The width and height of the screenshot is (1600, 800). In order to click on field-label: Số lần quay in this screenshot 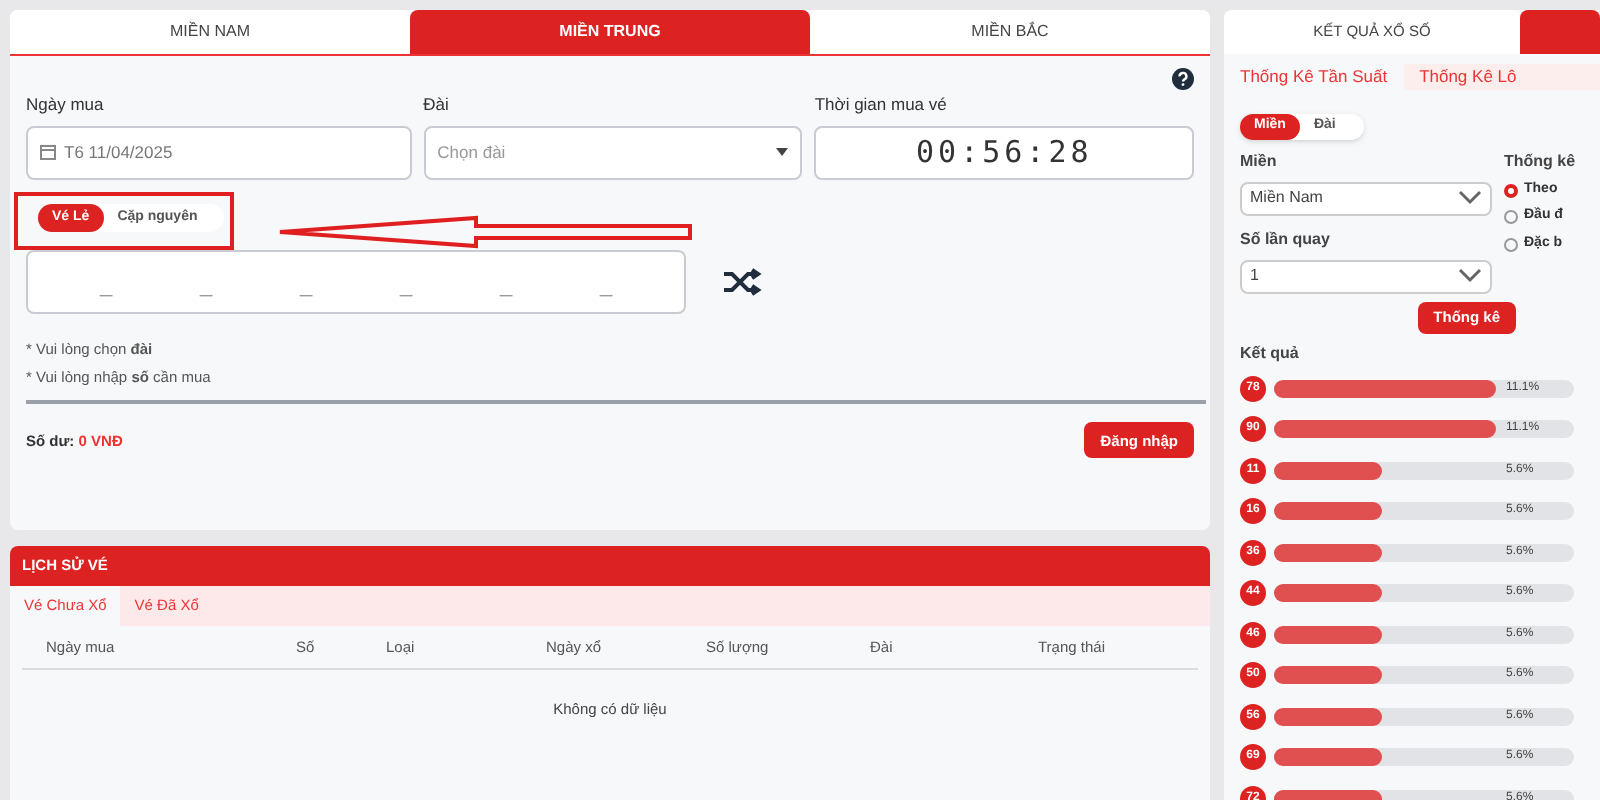, I will do `click(1286, 239)`.